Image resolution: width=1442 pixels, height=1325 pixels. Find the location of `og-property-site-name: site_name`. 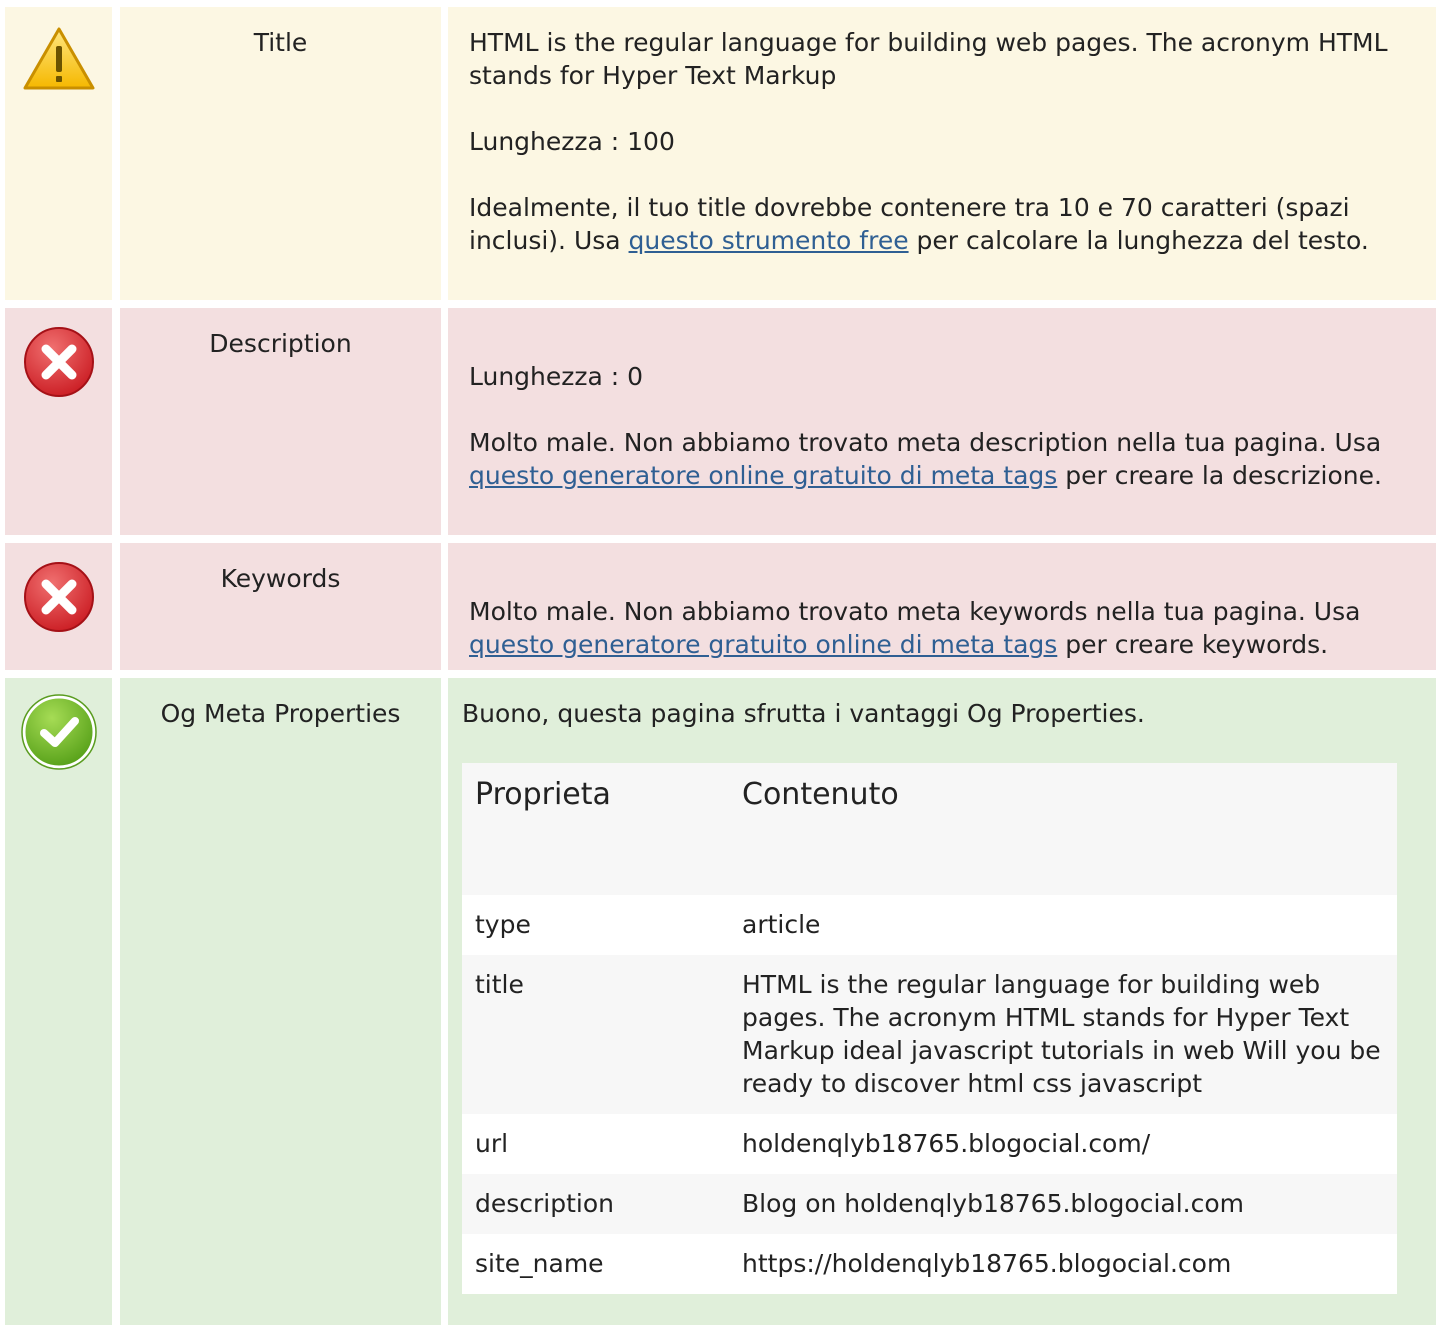

og-property-site-name: site_name is located at coordinates (595, 1264).